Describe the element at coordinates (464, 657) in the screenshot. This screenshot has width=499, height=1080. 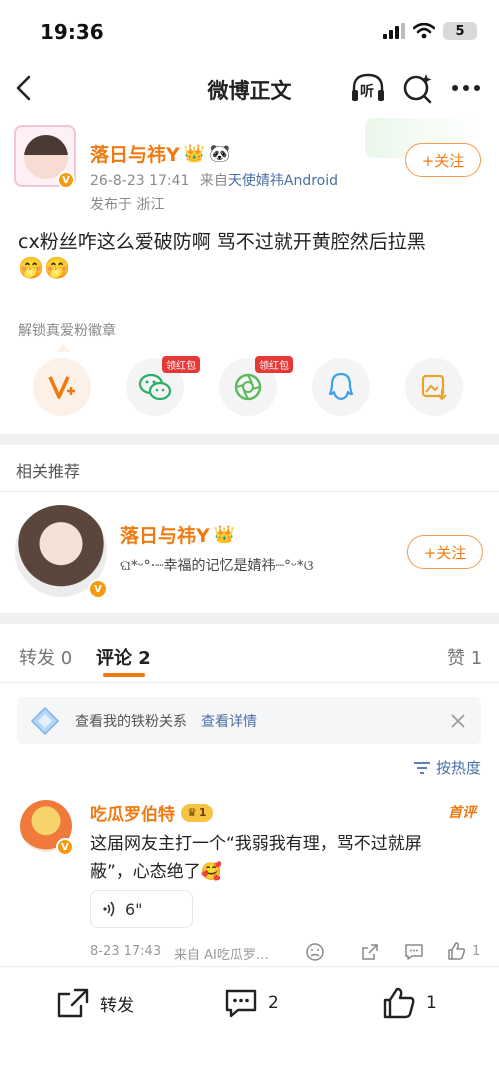
I see `tab-like: 赞 1` at that location.